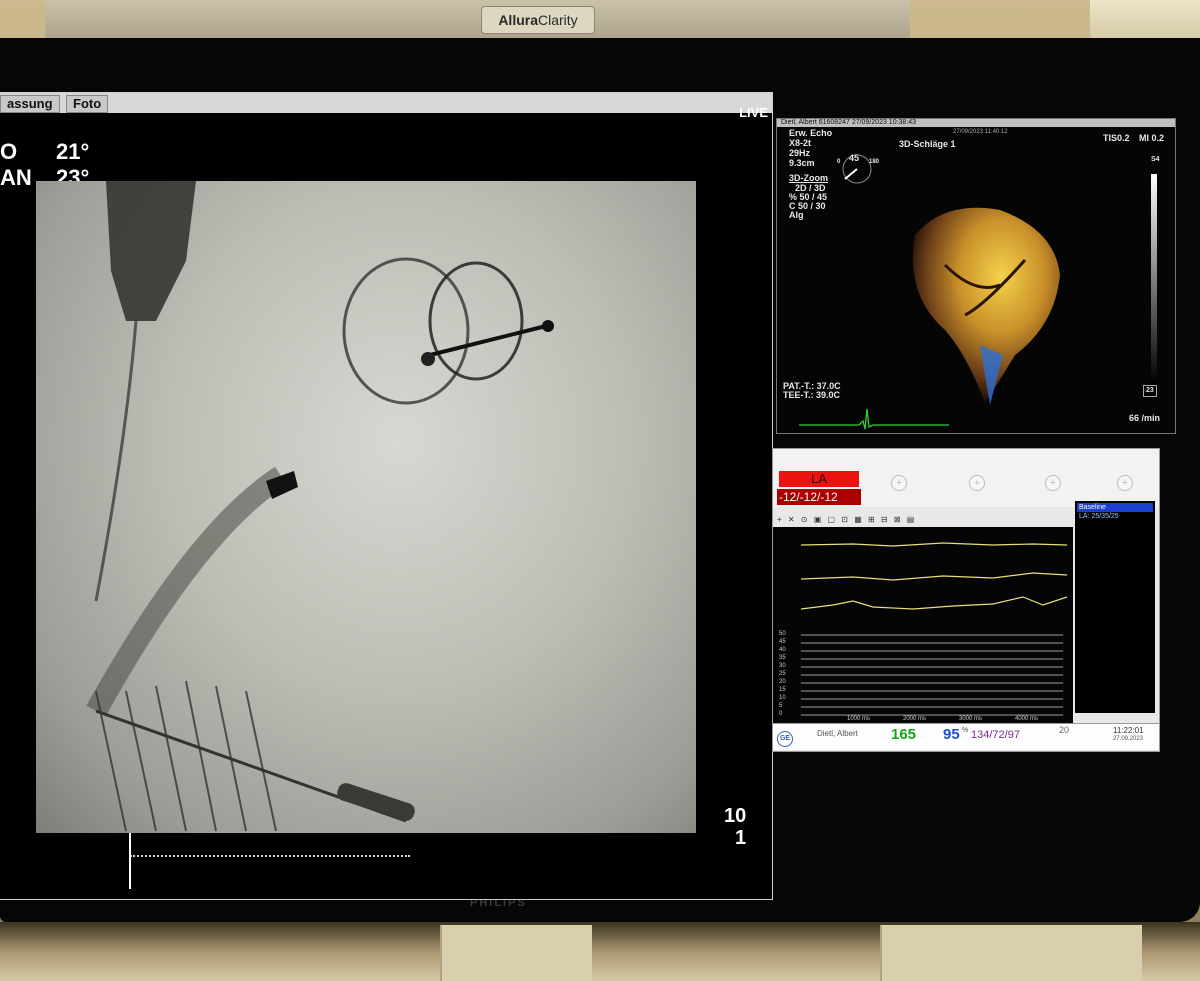 Image resolution: width=1200 pixels, height=981 pixels. What do you see at coordinates (800, 143) in the screenshot?
I see `echo-probe: X8-2t` at bounding box center [800, 143].